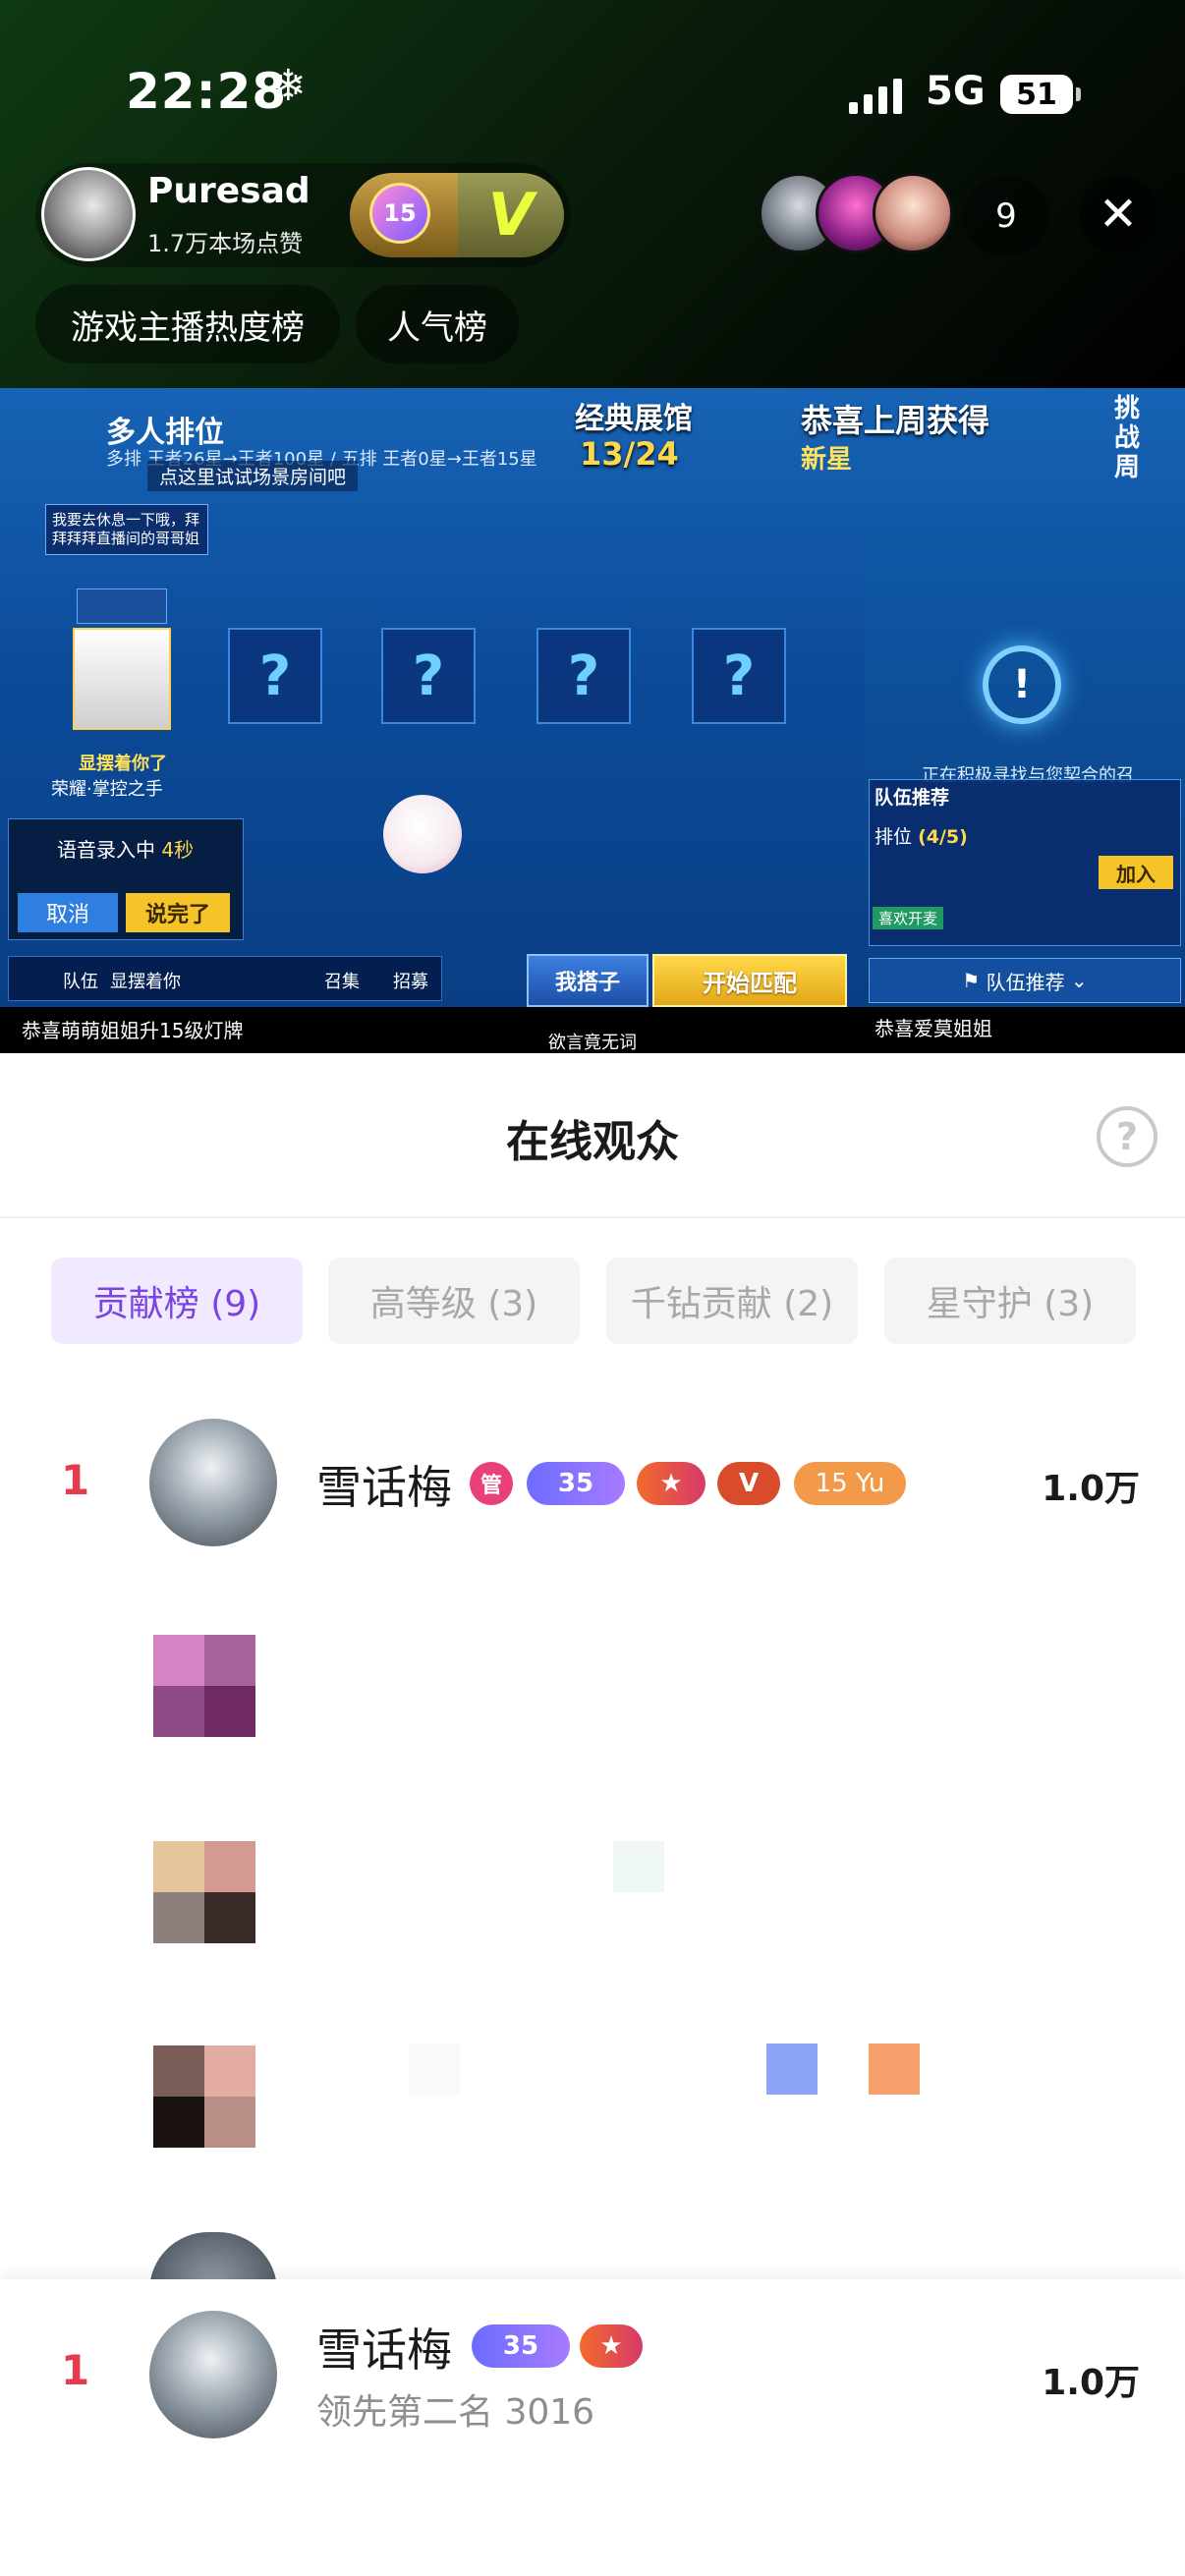  Describe the element at coordinates (342, 982) in the screenshot. I see `bottom-item: 召集` at that location.